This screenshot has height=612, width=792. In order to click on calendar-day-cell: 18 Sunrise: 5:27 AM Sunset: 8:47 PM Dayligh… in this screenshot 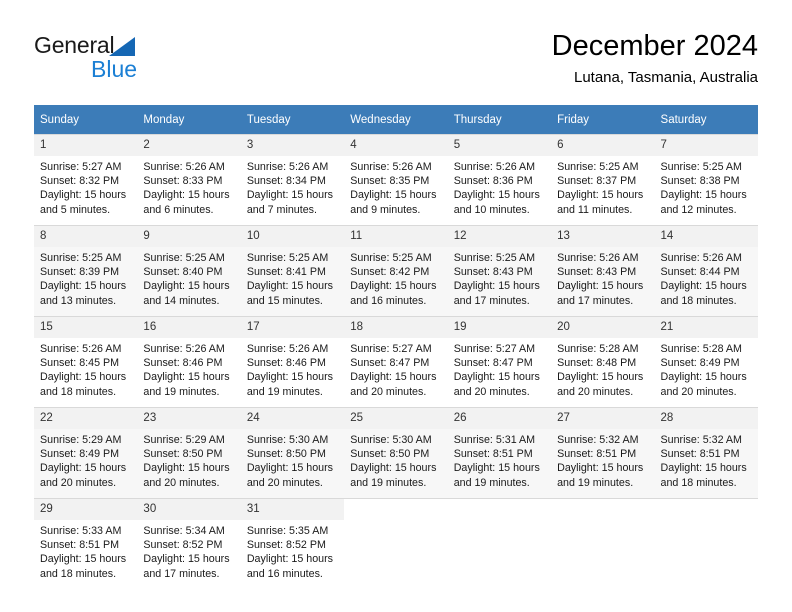, I will do `click(396, 362)`.